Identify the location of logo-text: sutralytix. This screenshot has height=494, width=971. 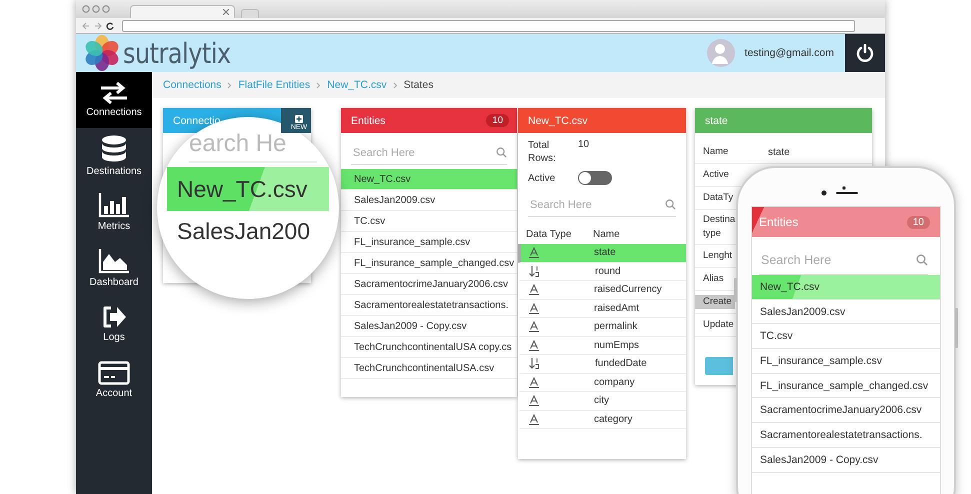
(177, 53).